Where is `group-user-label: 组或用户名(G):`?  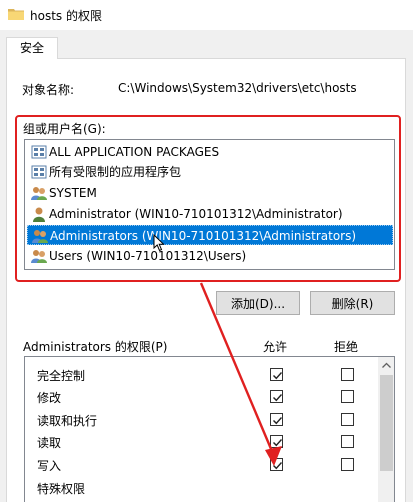 group-user-label: 组或用户名(G): is located at coordinates (64, 129).